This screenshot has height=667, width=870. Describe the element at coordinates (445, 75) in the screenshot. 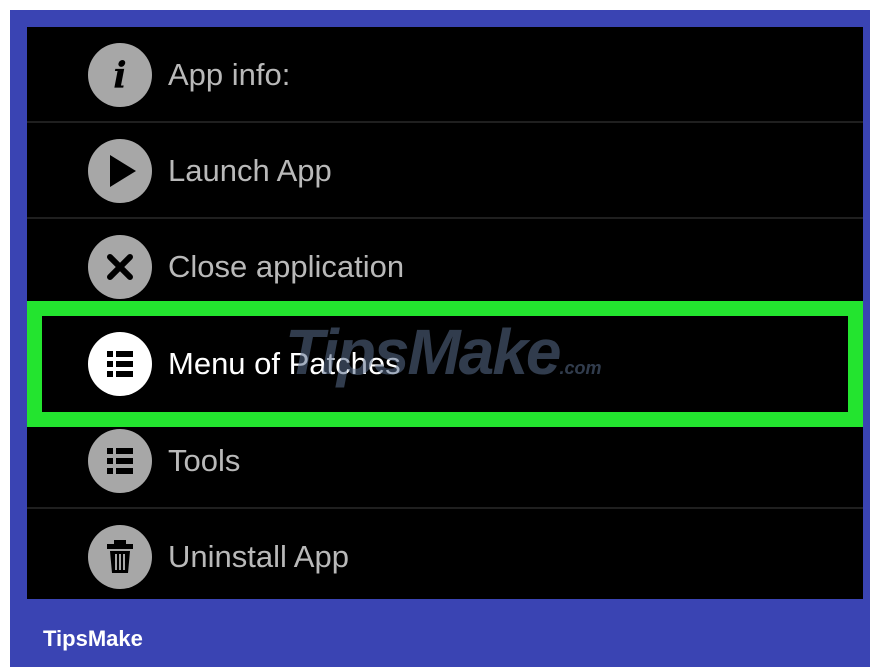

I see `menu-item-app-info: i App info:` at that location.